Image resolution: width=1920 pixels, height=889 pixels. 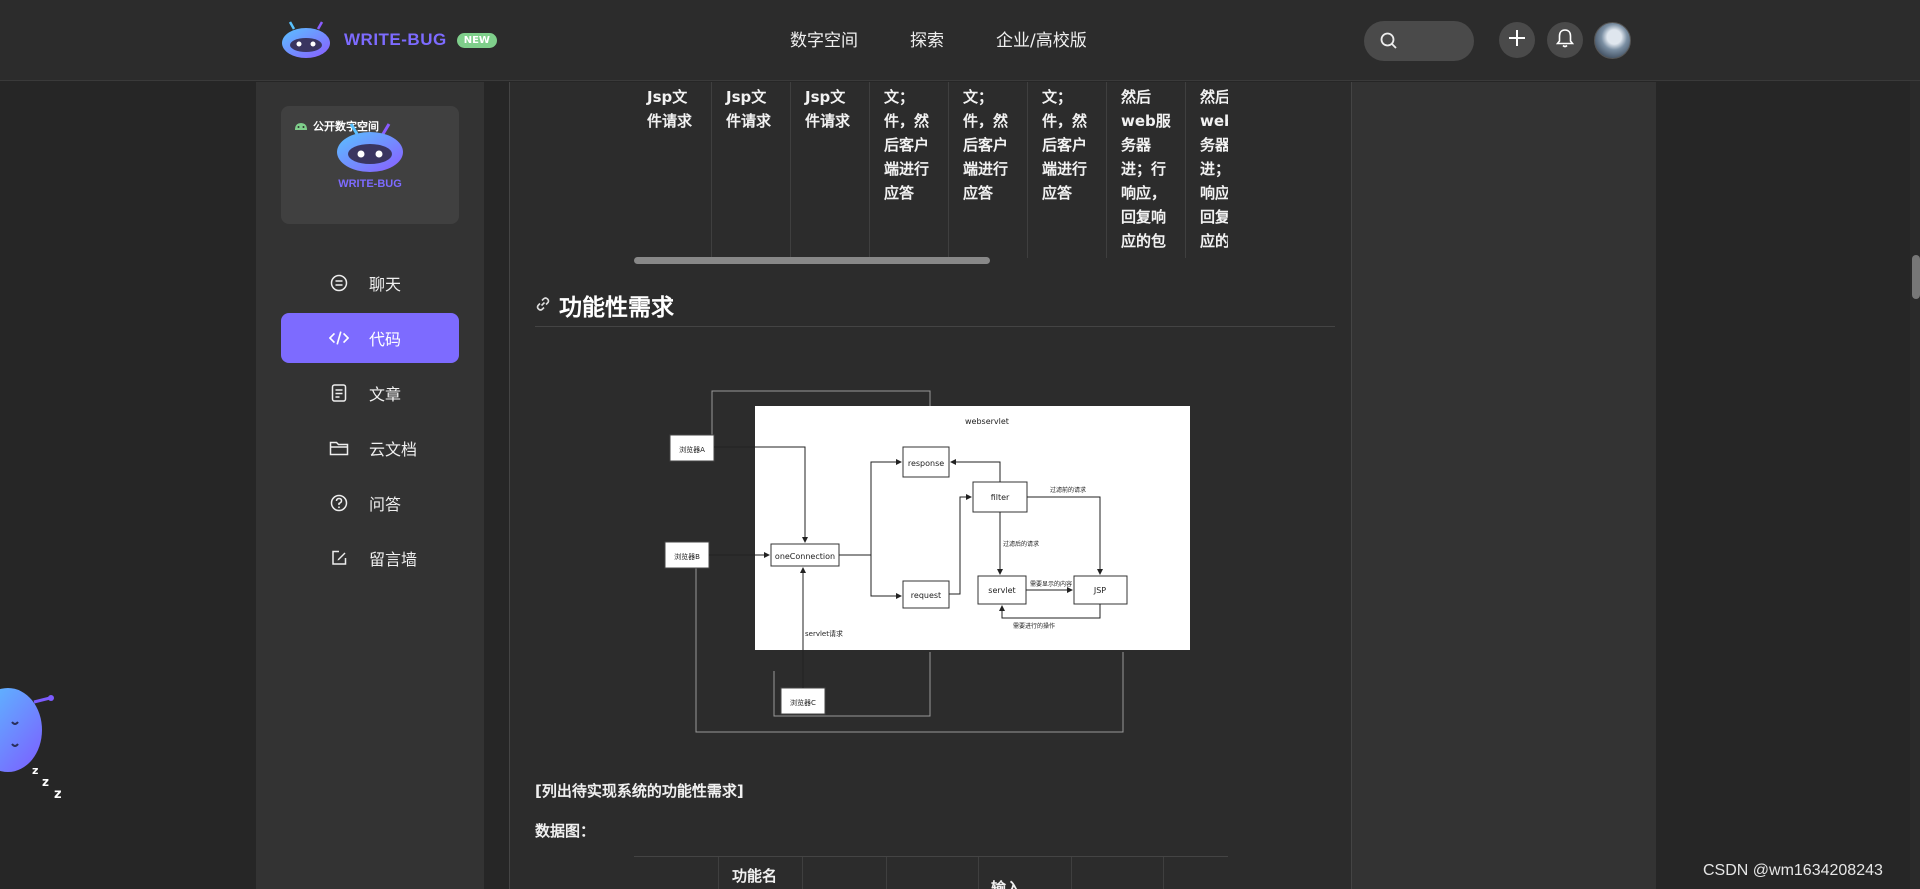 What do you see at coordinates (385, 504) in the screenshot?
I see `sidebar-item-label: 问答` at bounding box center [385, 504].